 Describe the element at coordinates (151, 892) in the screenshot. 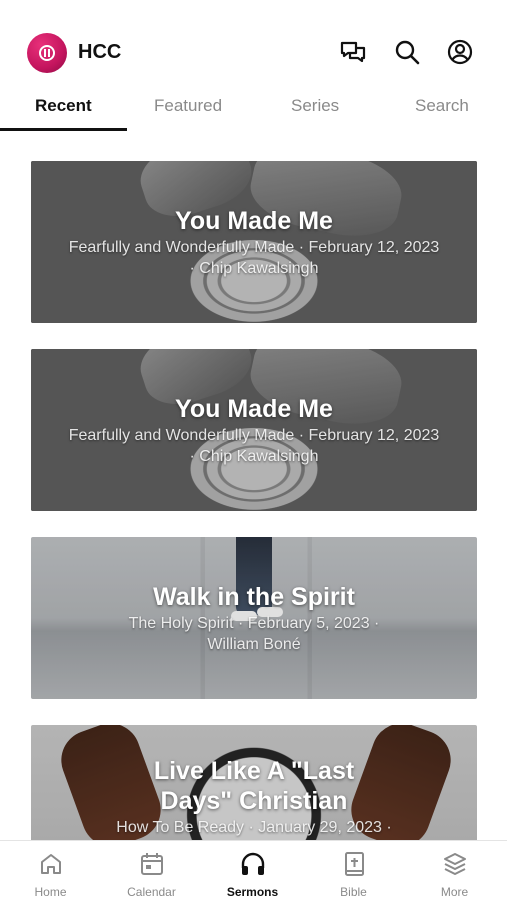

I see `tabbar-label: Calendar` at that location.